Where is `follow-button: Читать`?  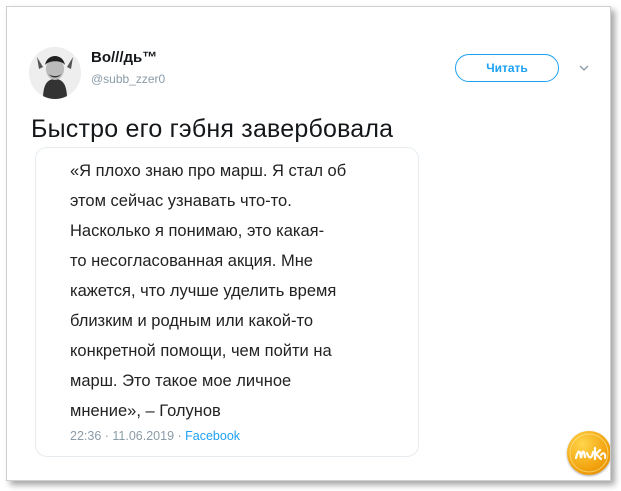 follow-button: Читать is located at coordinates (507, 68).